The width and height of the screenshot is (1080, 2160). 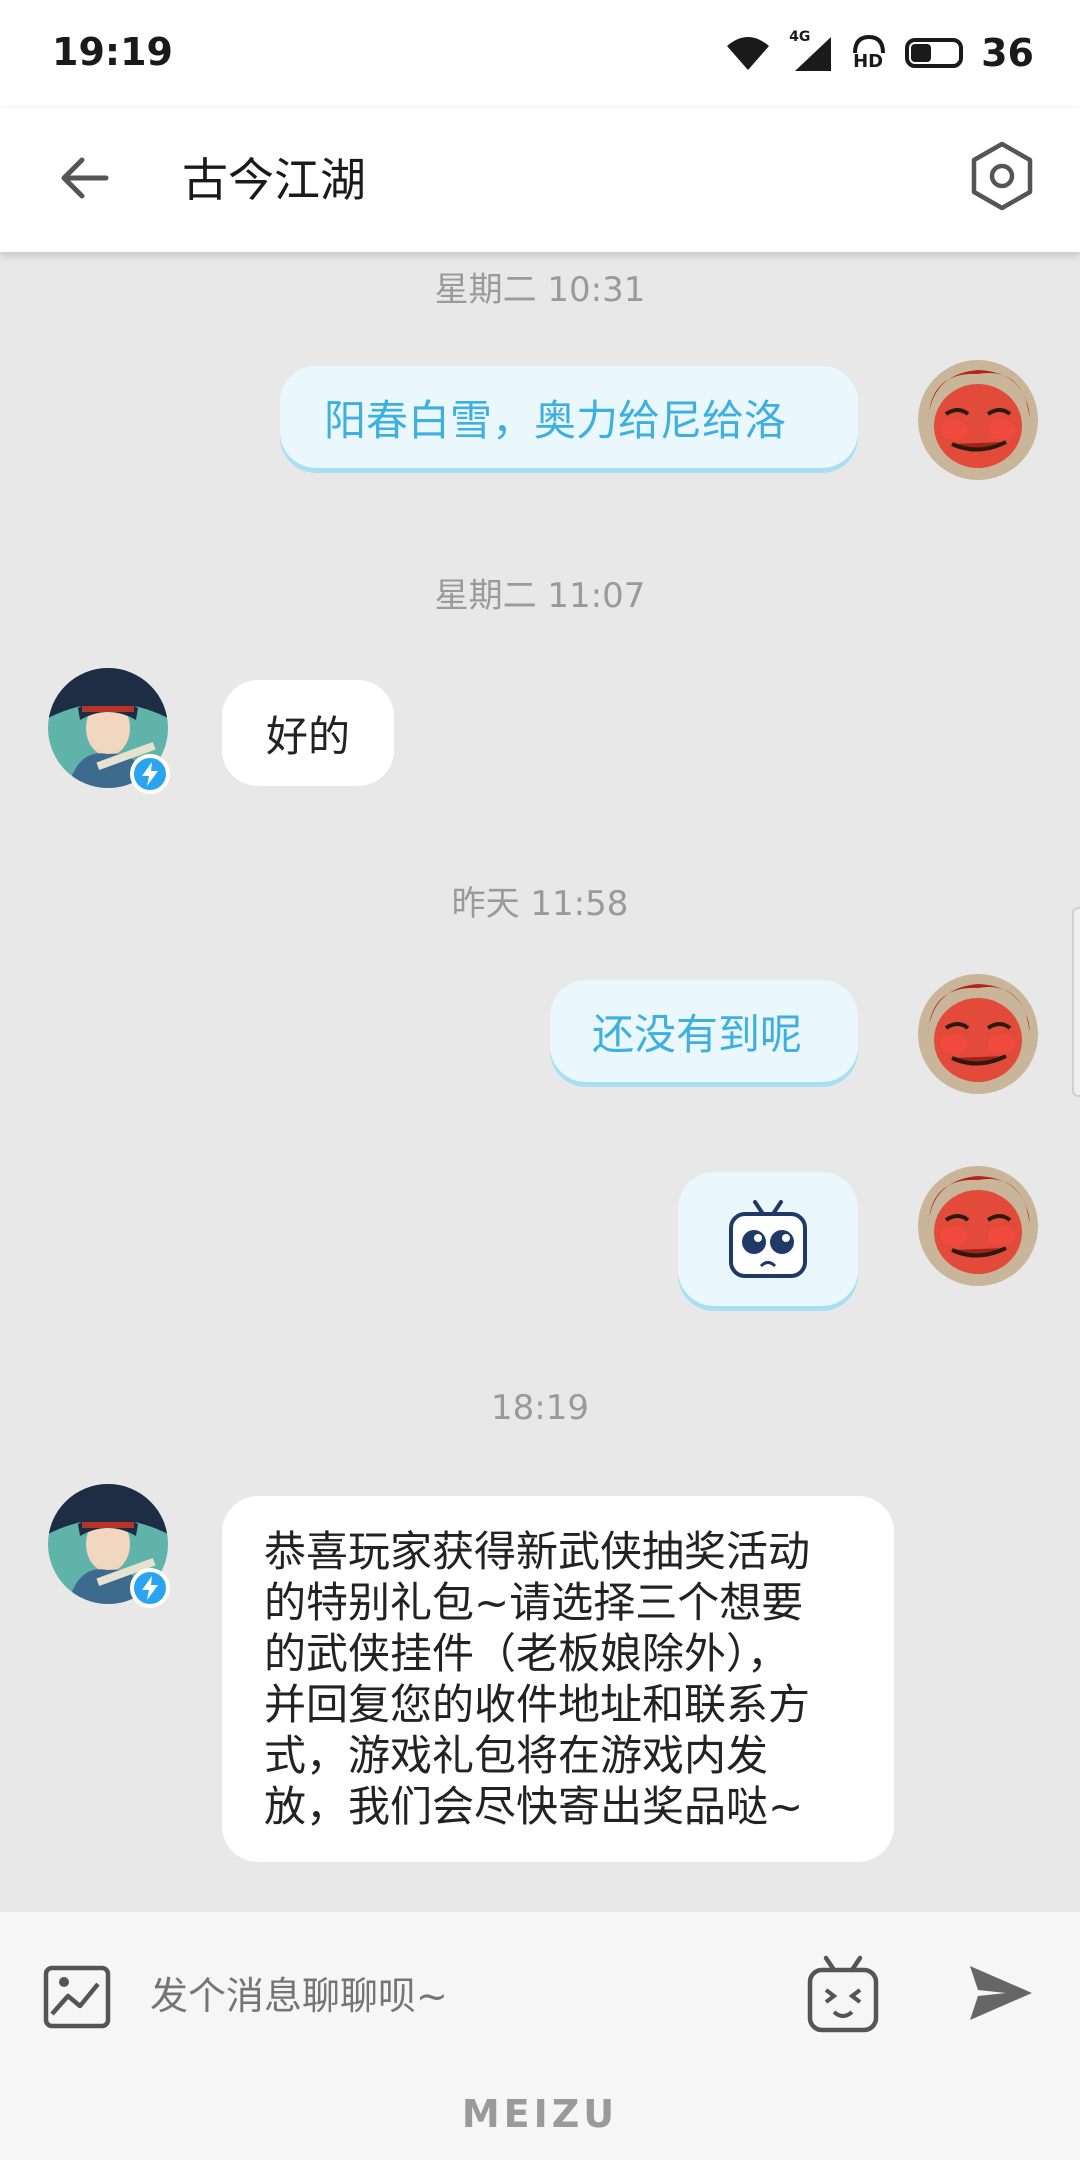 What do you see at coordinates (540, 54) in the screenshot?
I see `status-bar: 19:19 4G HD 36` at bounding box center [540, 54].